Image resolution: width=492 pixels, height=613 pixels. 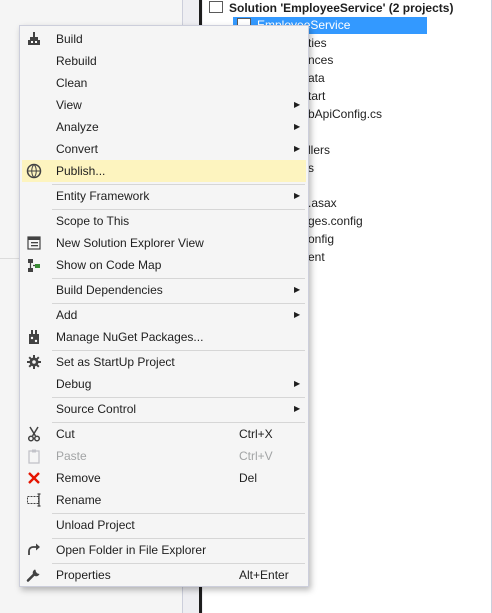 What do you see at coordinates (95, 525) in the screenshot?
I see `menu-label: Unload Project` at bounding box center [95, 525].